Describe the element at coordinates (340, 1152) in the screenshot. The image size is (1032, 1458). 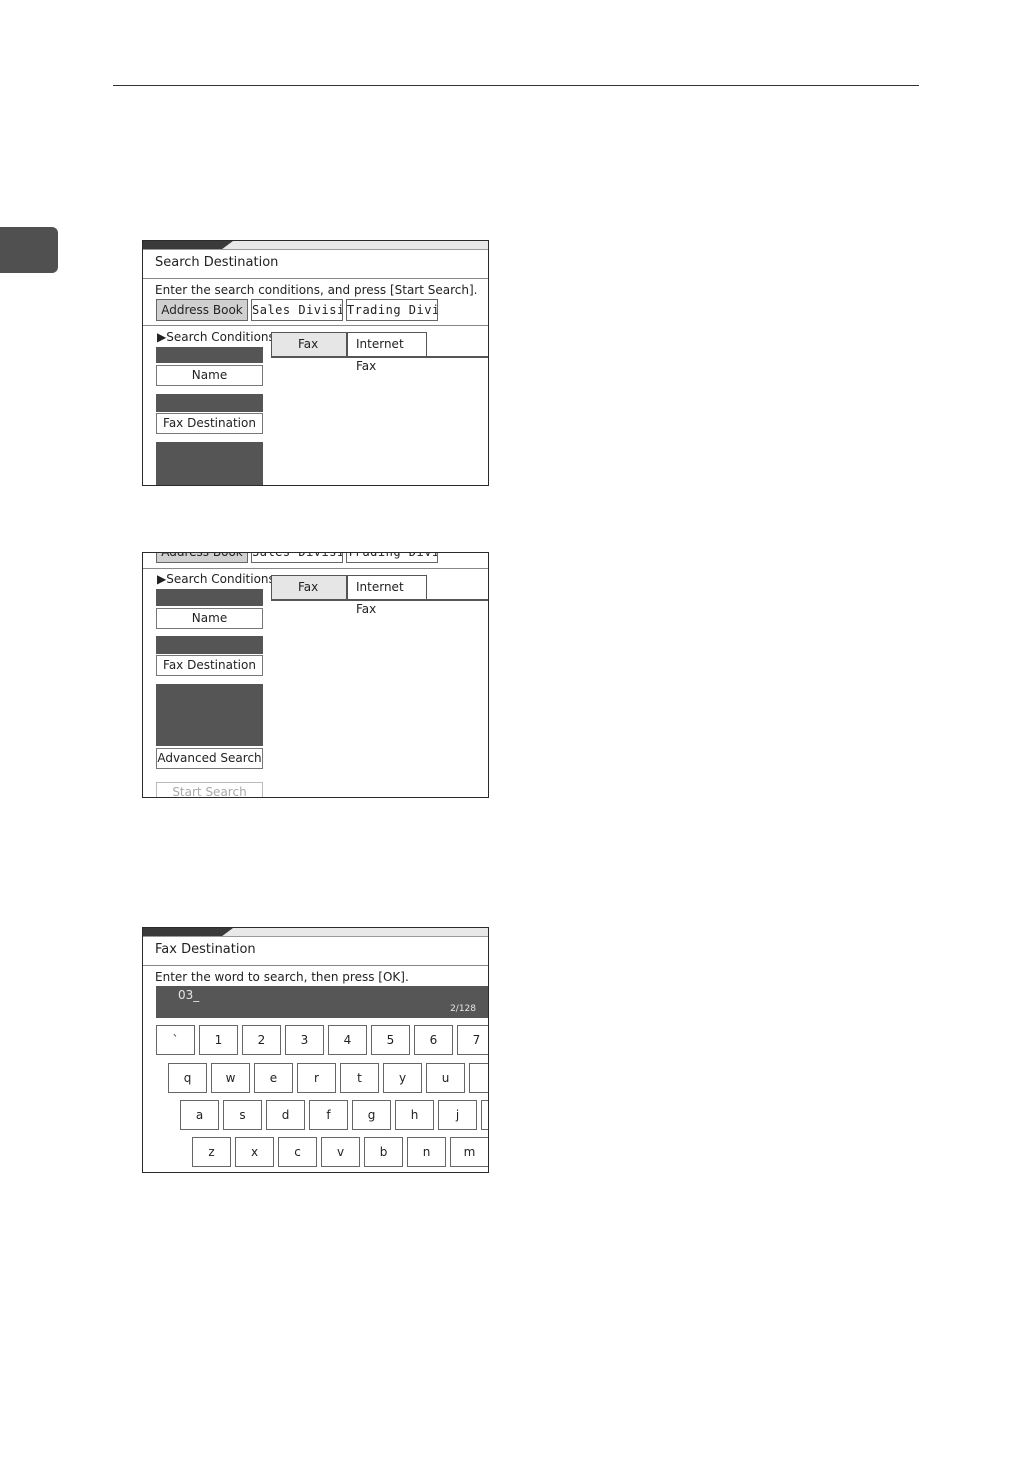
I see `key-v: v` at that location.